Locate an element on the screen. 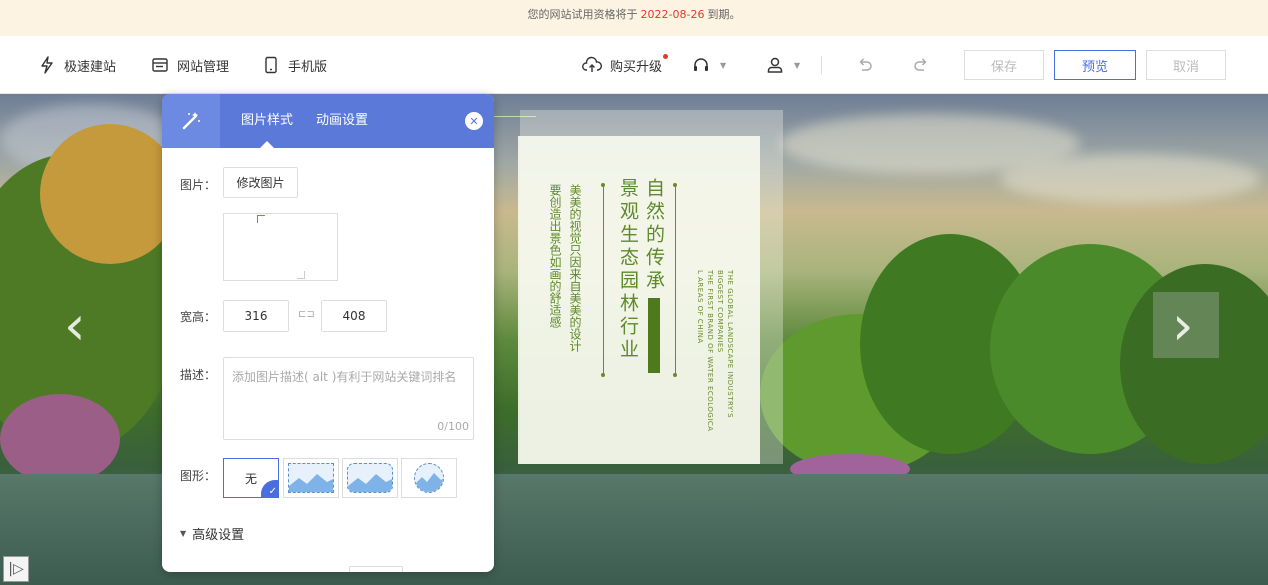  shape-none-label: 无 is located at coordinates (250, 478).